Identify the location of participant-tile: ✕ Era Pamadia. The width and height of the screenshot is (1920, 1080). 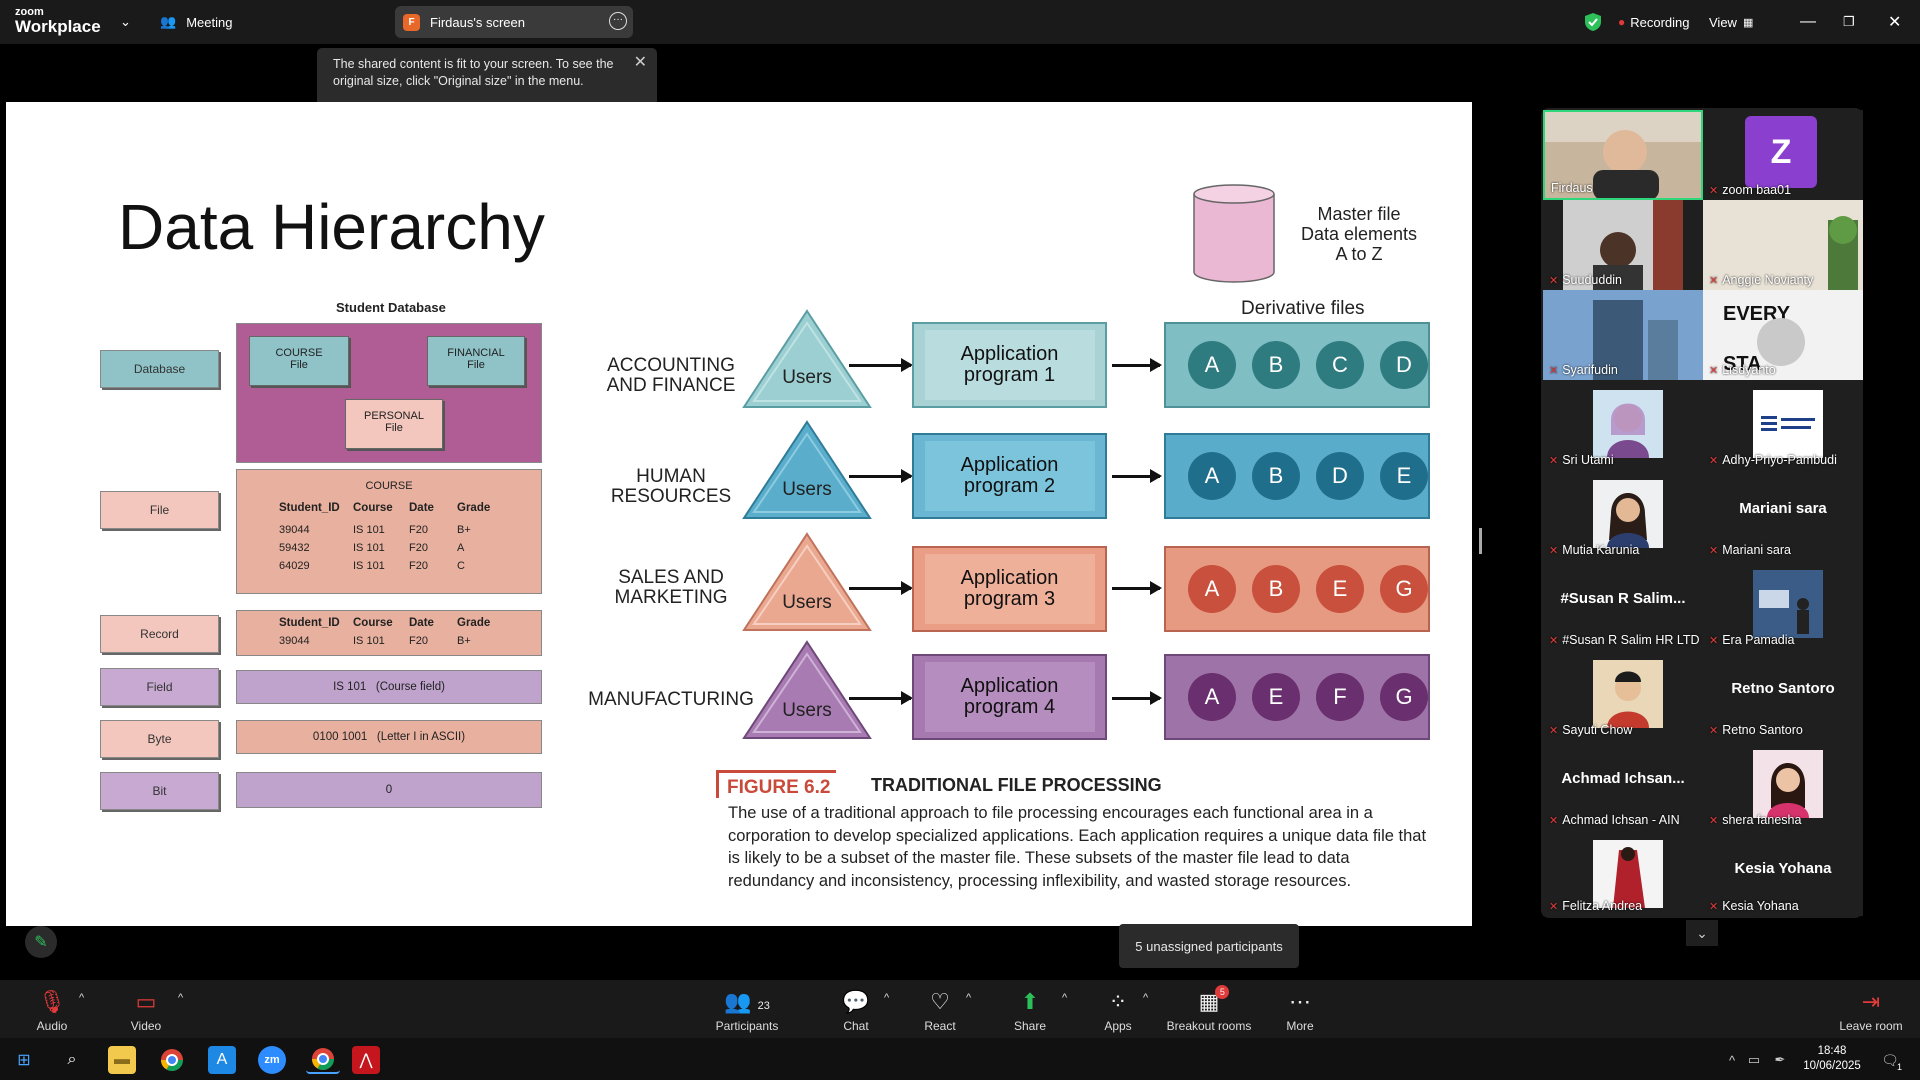
(1783, 605).